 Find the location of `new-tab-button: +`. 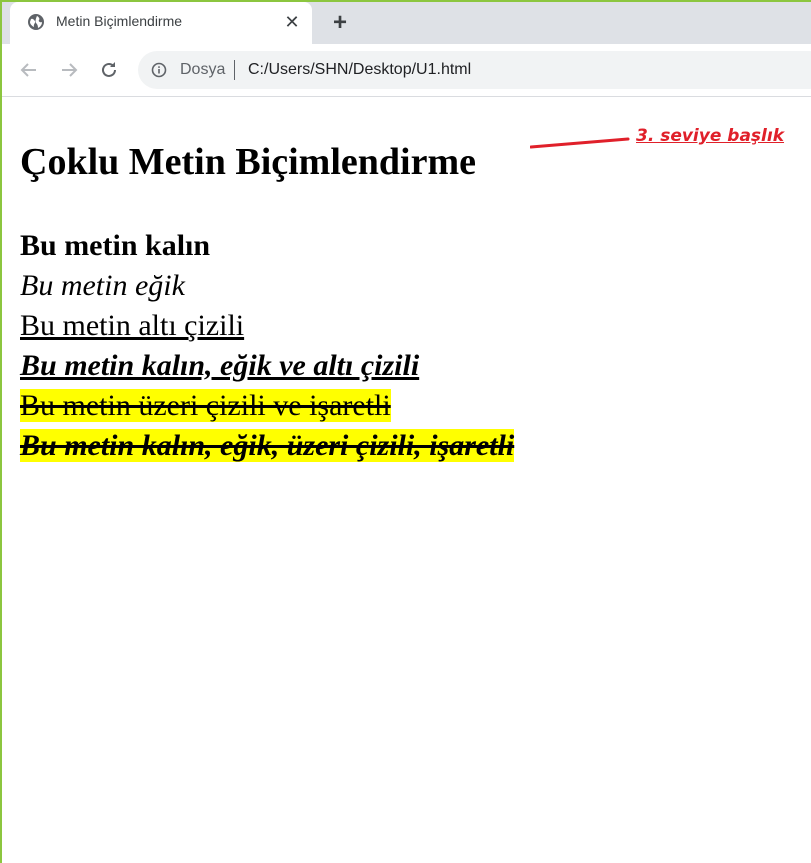

new-tab-button: + is located at coordinates (340, 22).